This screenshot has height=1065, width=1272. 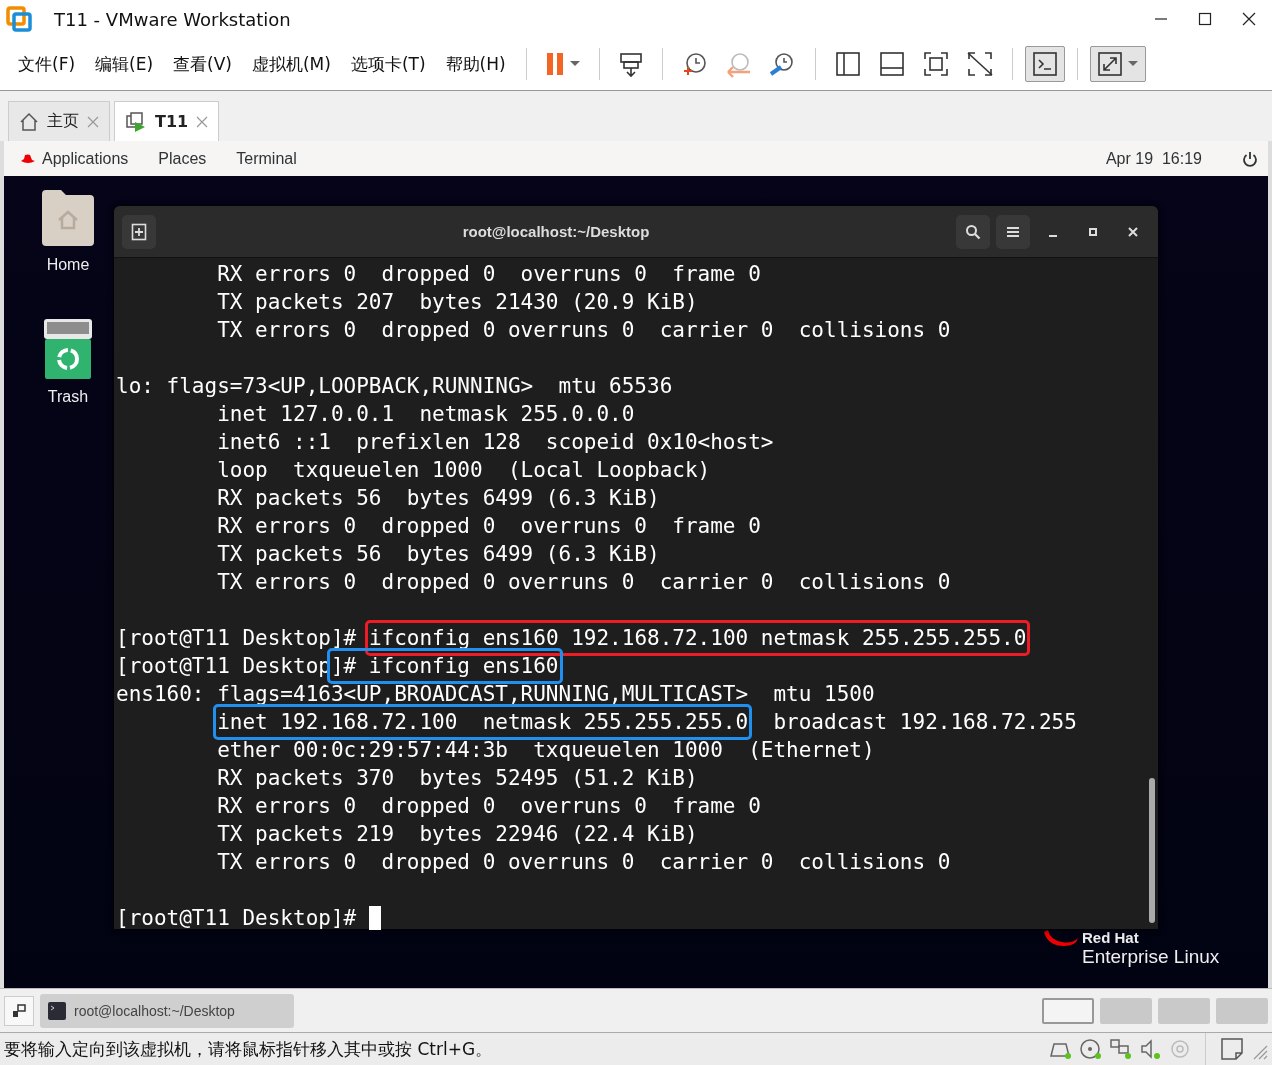 What do you see at coordinates (1121, 1049) in the screenshot?
I see `network-icon` at bounding box center [1121, 1049].